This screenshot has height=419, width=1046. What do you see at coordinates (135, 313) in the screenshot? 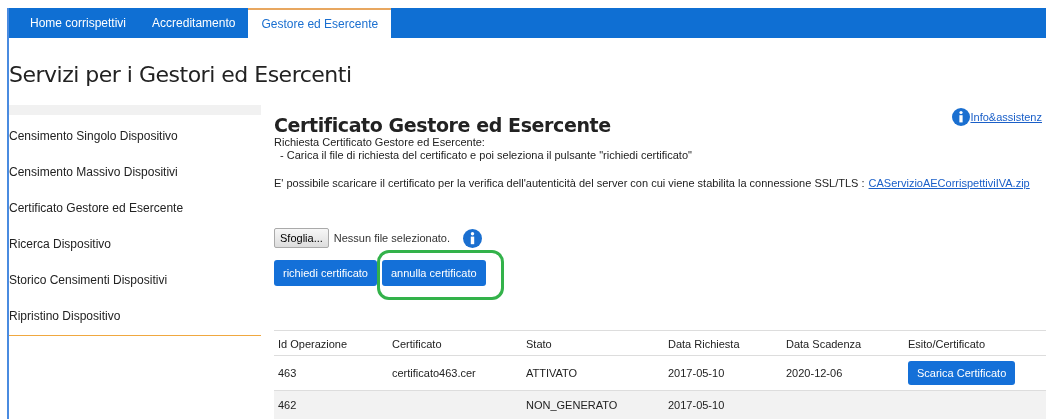
I see `sidebar-item: Ripristino Dispositivo` at bounding box center [135, 313].